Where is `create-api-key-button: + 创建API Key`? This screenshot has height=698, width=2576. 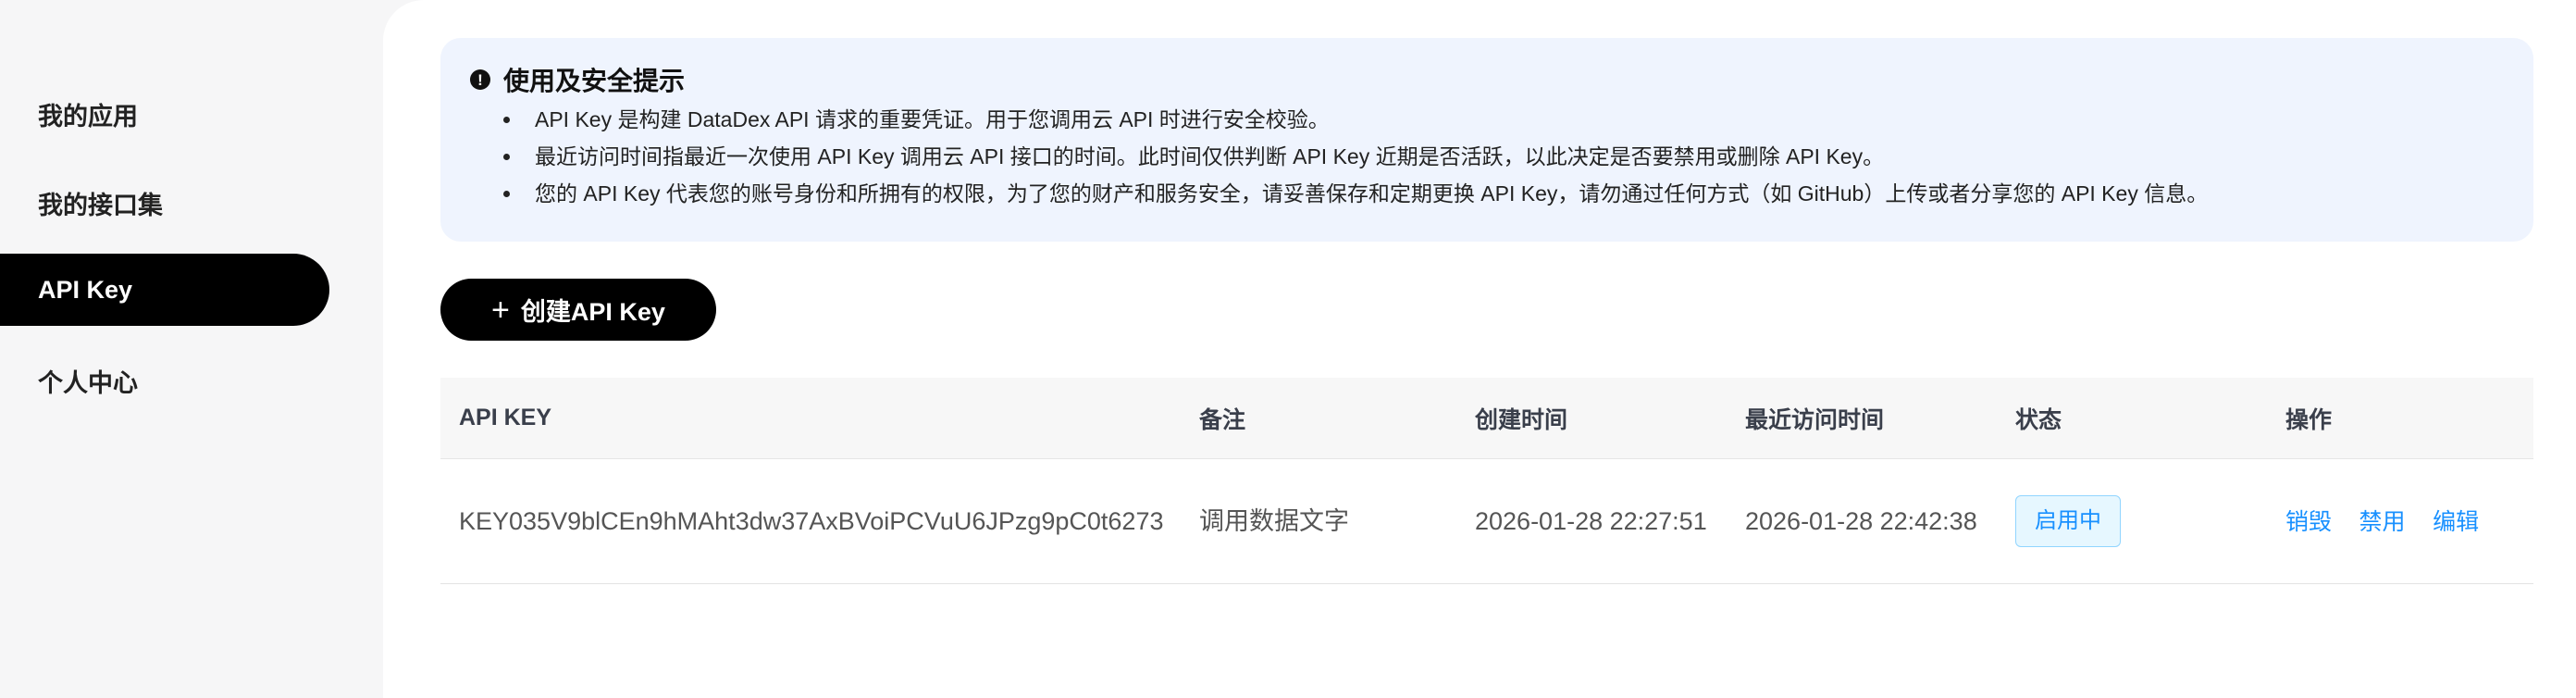 create-api-key-button: + 创建API Key is located at coordinates (578, 310).